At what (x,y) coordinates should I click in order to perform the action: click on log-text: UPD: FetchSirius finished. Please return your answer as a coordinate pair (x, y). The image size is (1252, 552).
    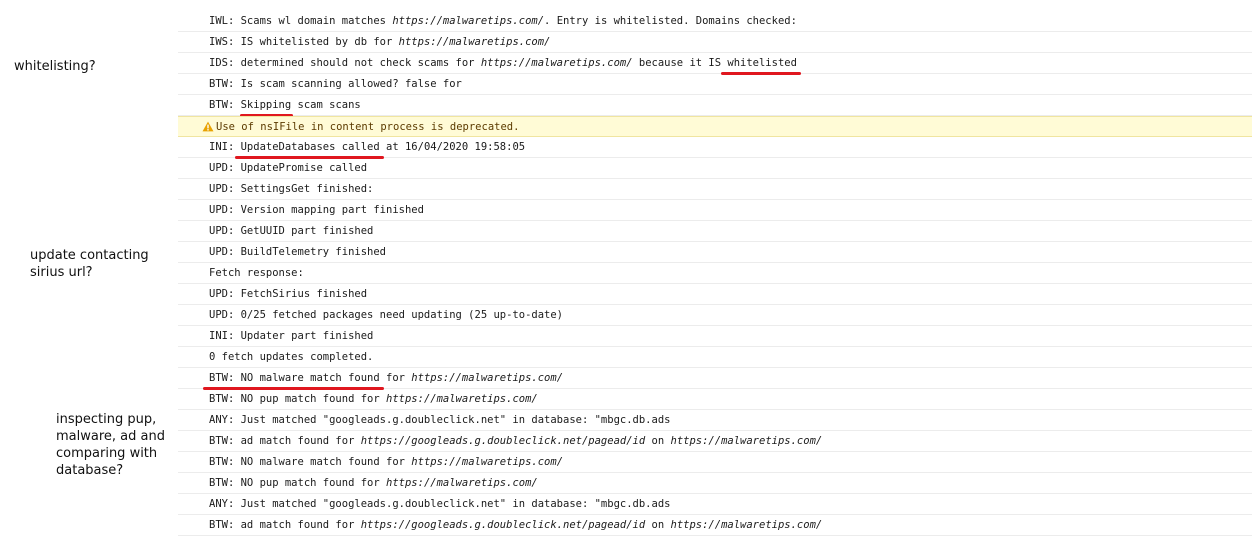
    Looking at the image, I should click on (288, 294).